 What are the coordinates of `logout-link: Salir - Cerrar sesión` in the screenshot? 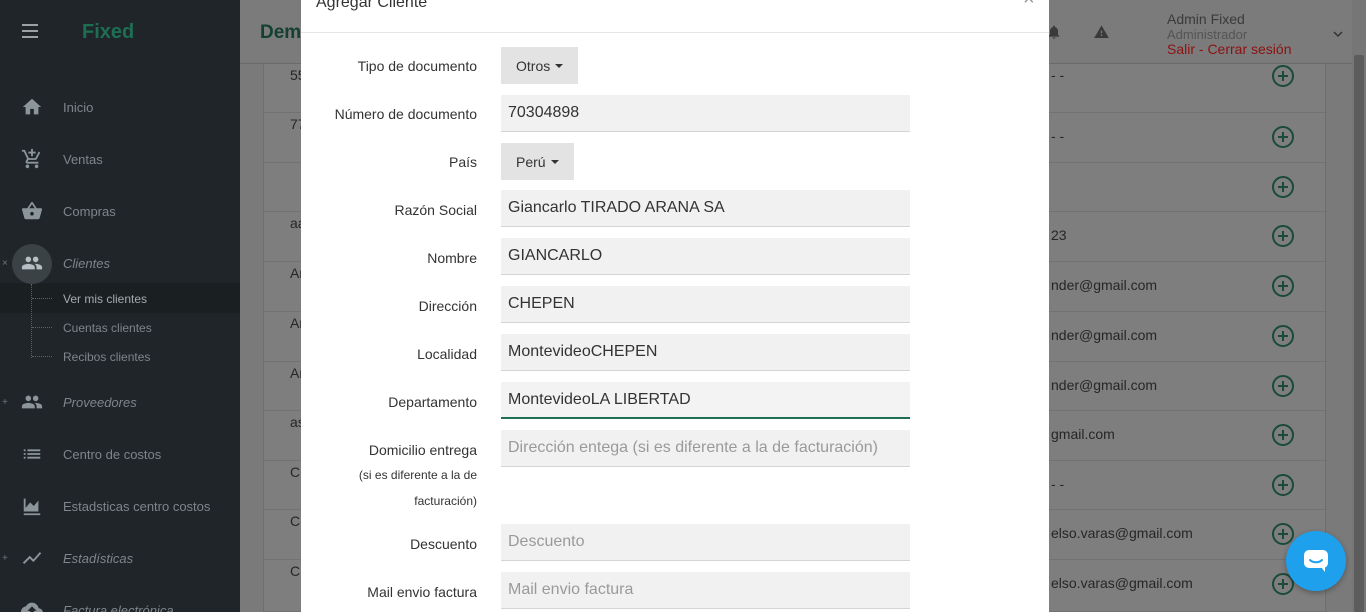 It's located at (1229, 49).